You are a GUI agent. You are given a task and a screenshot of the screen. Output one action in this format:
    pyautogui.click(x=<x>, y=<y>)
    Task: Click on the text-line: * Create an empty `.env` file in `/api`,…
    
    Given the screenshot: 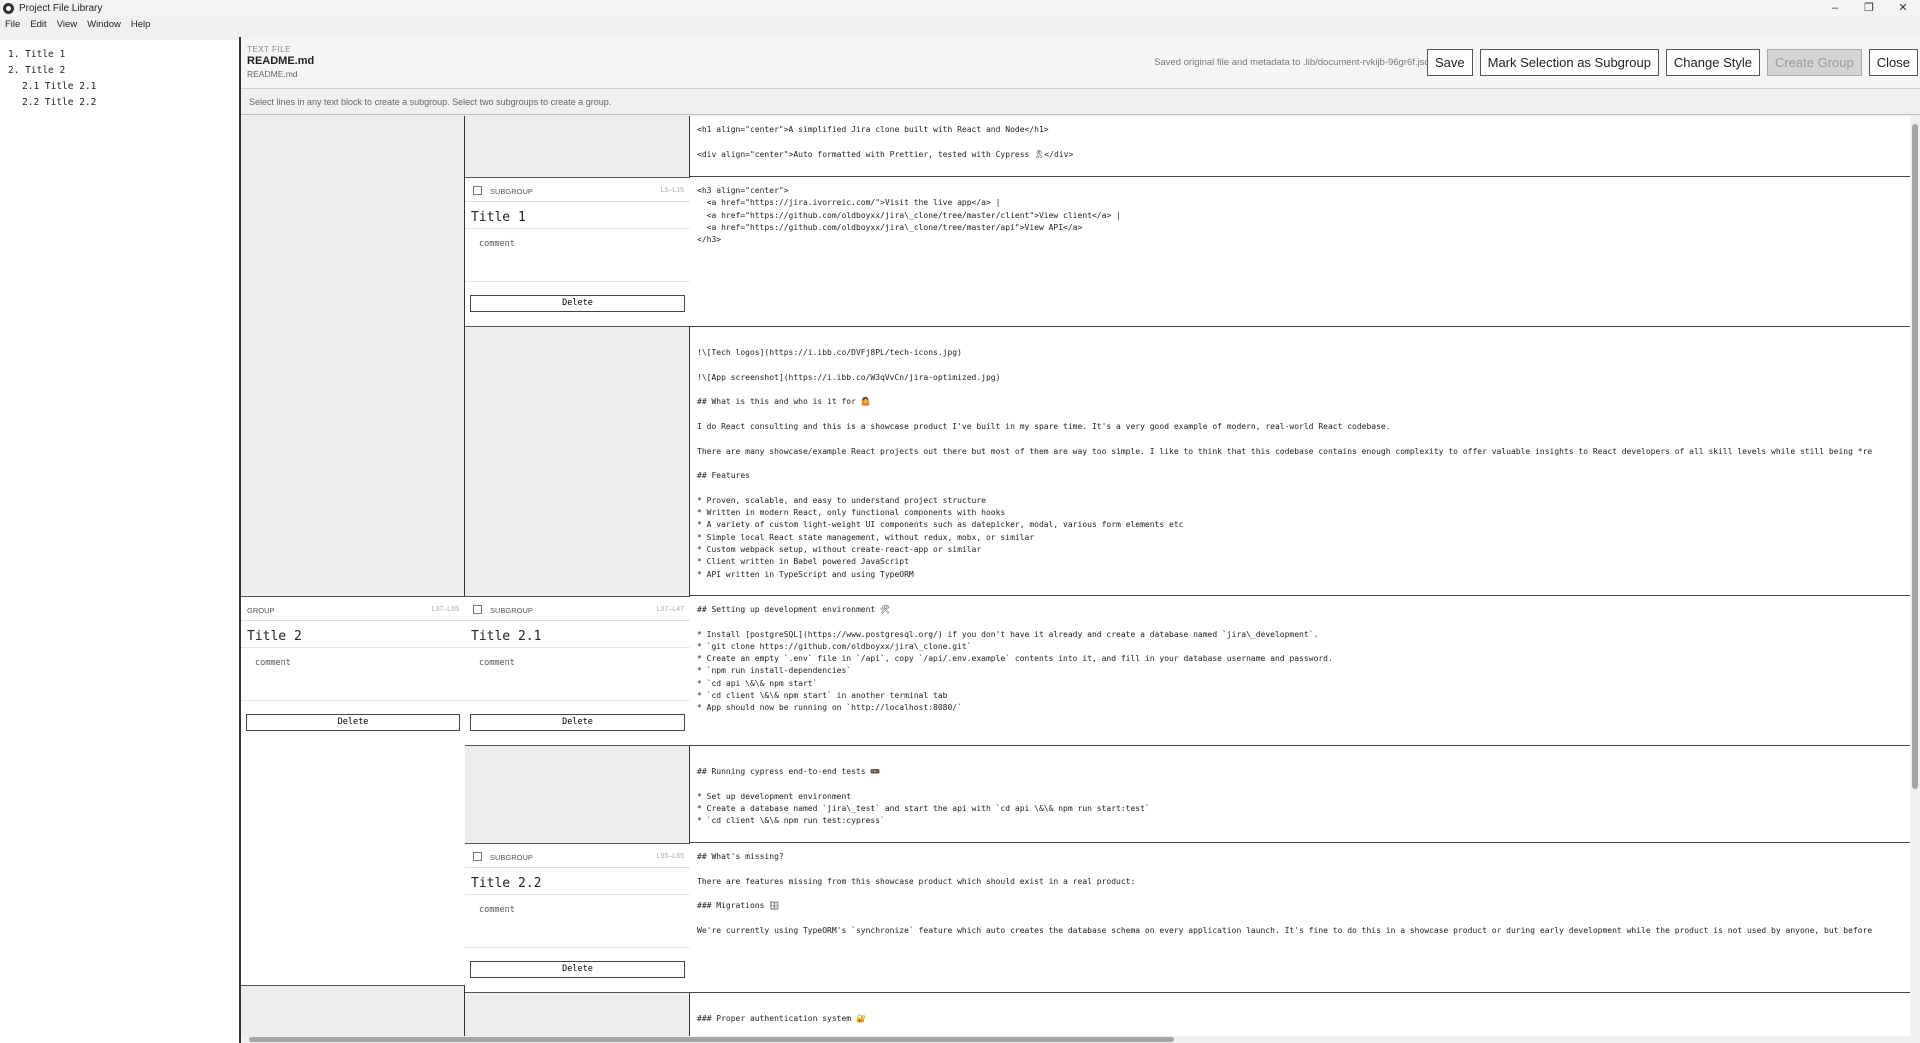 What is the action you would take?
    pyautogui.click(x=1304, y=659)
    